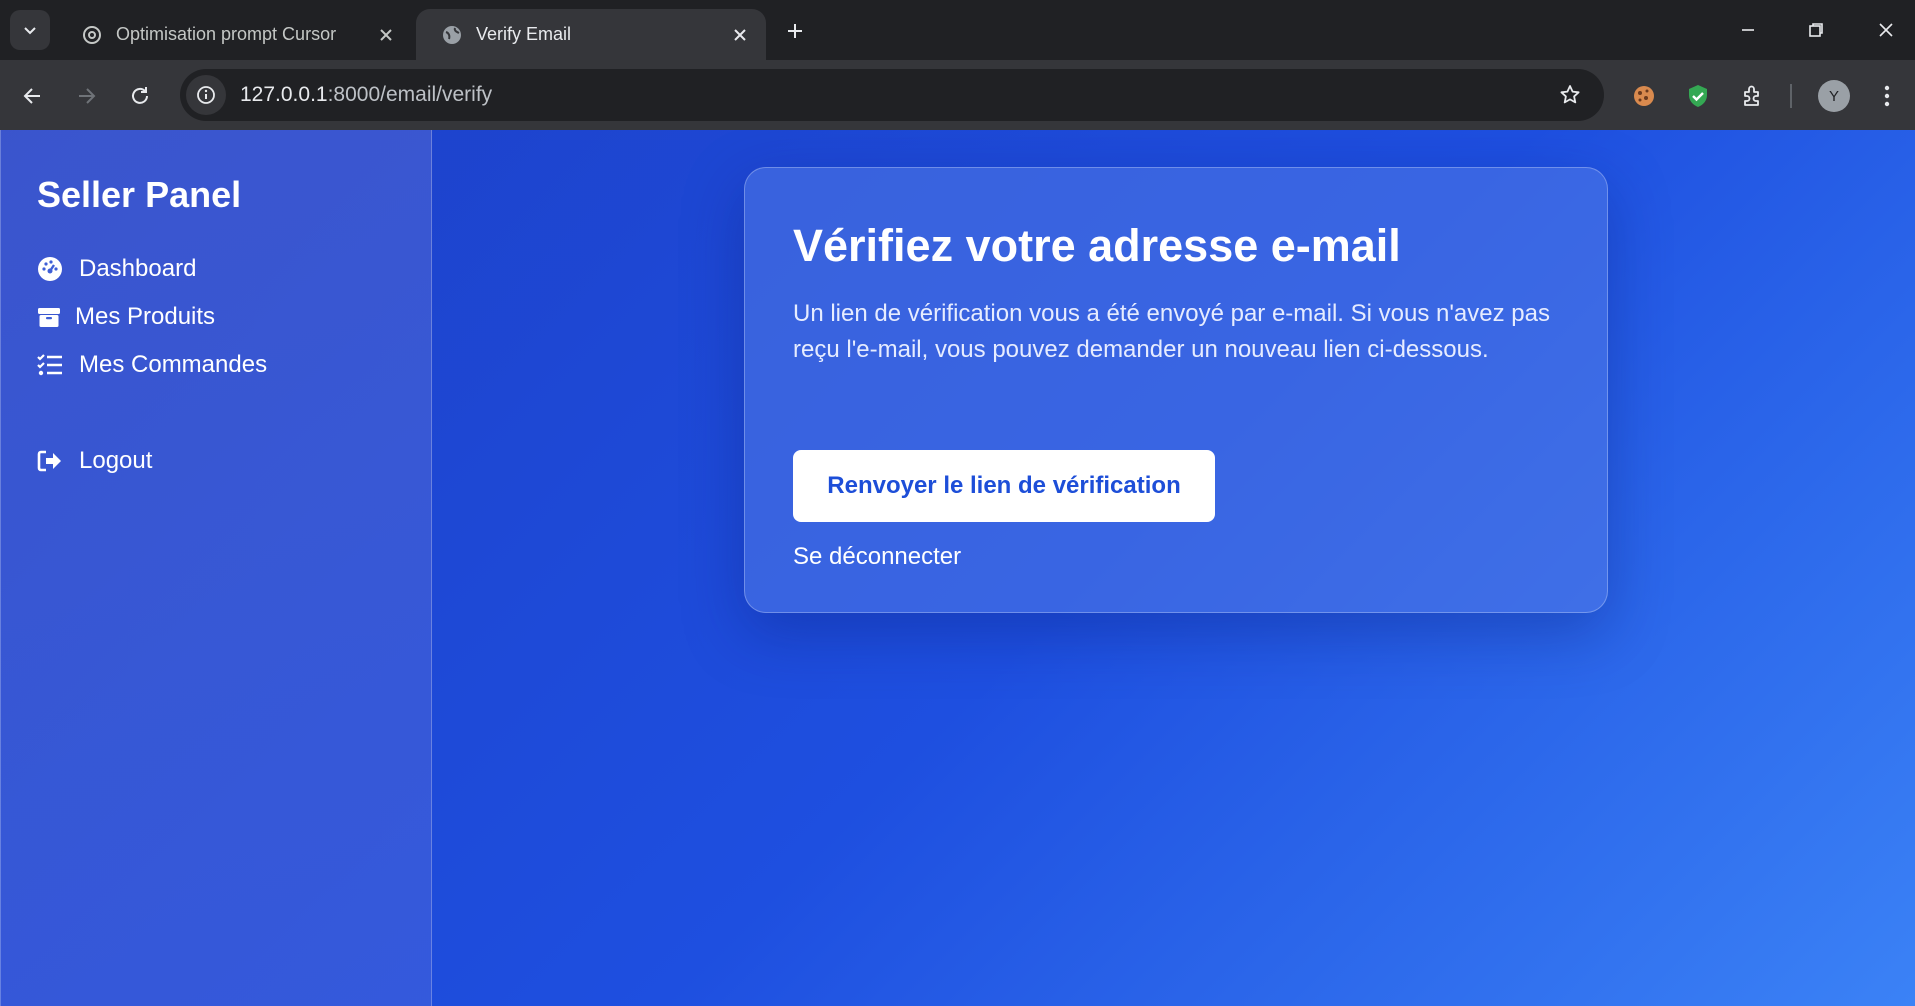 This screenshot has height=1006, width=1915. I want to click on new-tab-button, so click(795, 31).